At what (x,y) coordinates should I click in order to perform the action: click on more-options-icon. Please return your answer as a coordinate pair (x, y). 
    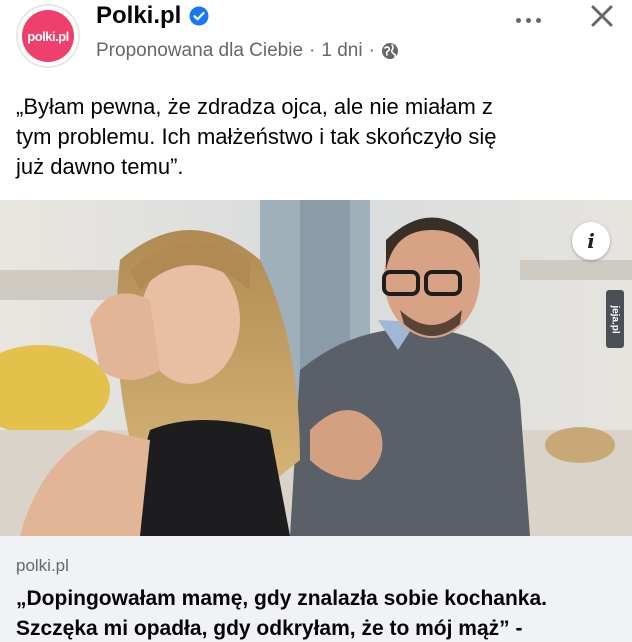
    Looking at the image, I should click on (528, 20).